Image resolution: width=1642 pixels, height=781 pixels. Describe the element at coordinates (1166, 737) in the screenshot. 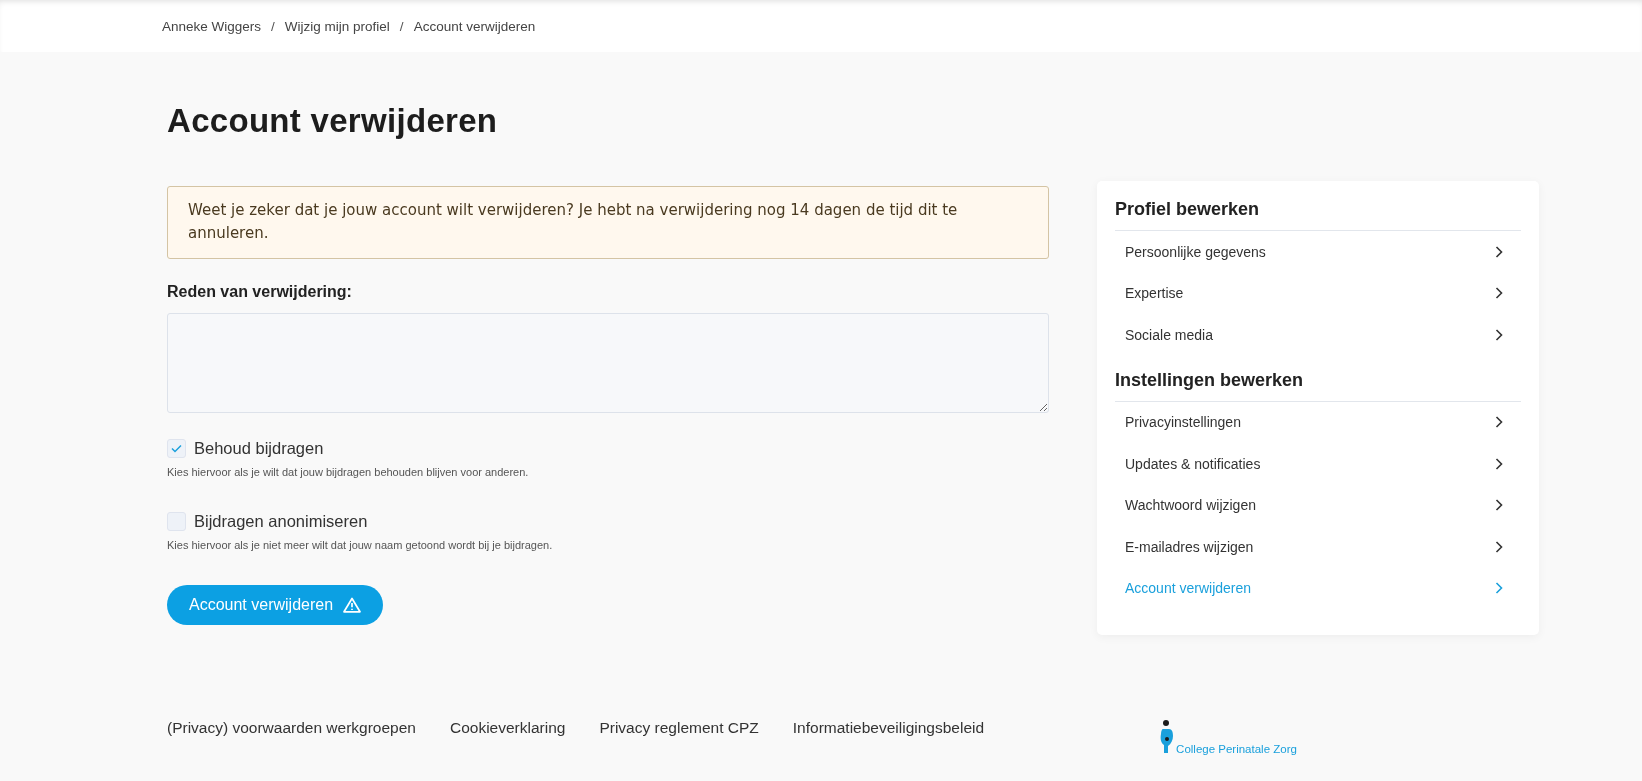

I see `person-logo-icon` at that location.